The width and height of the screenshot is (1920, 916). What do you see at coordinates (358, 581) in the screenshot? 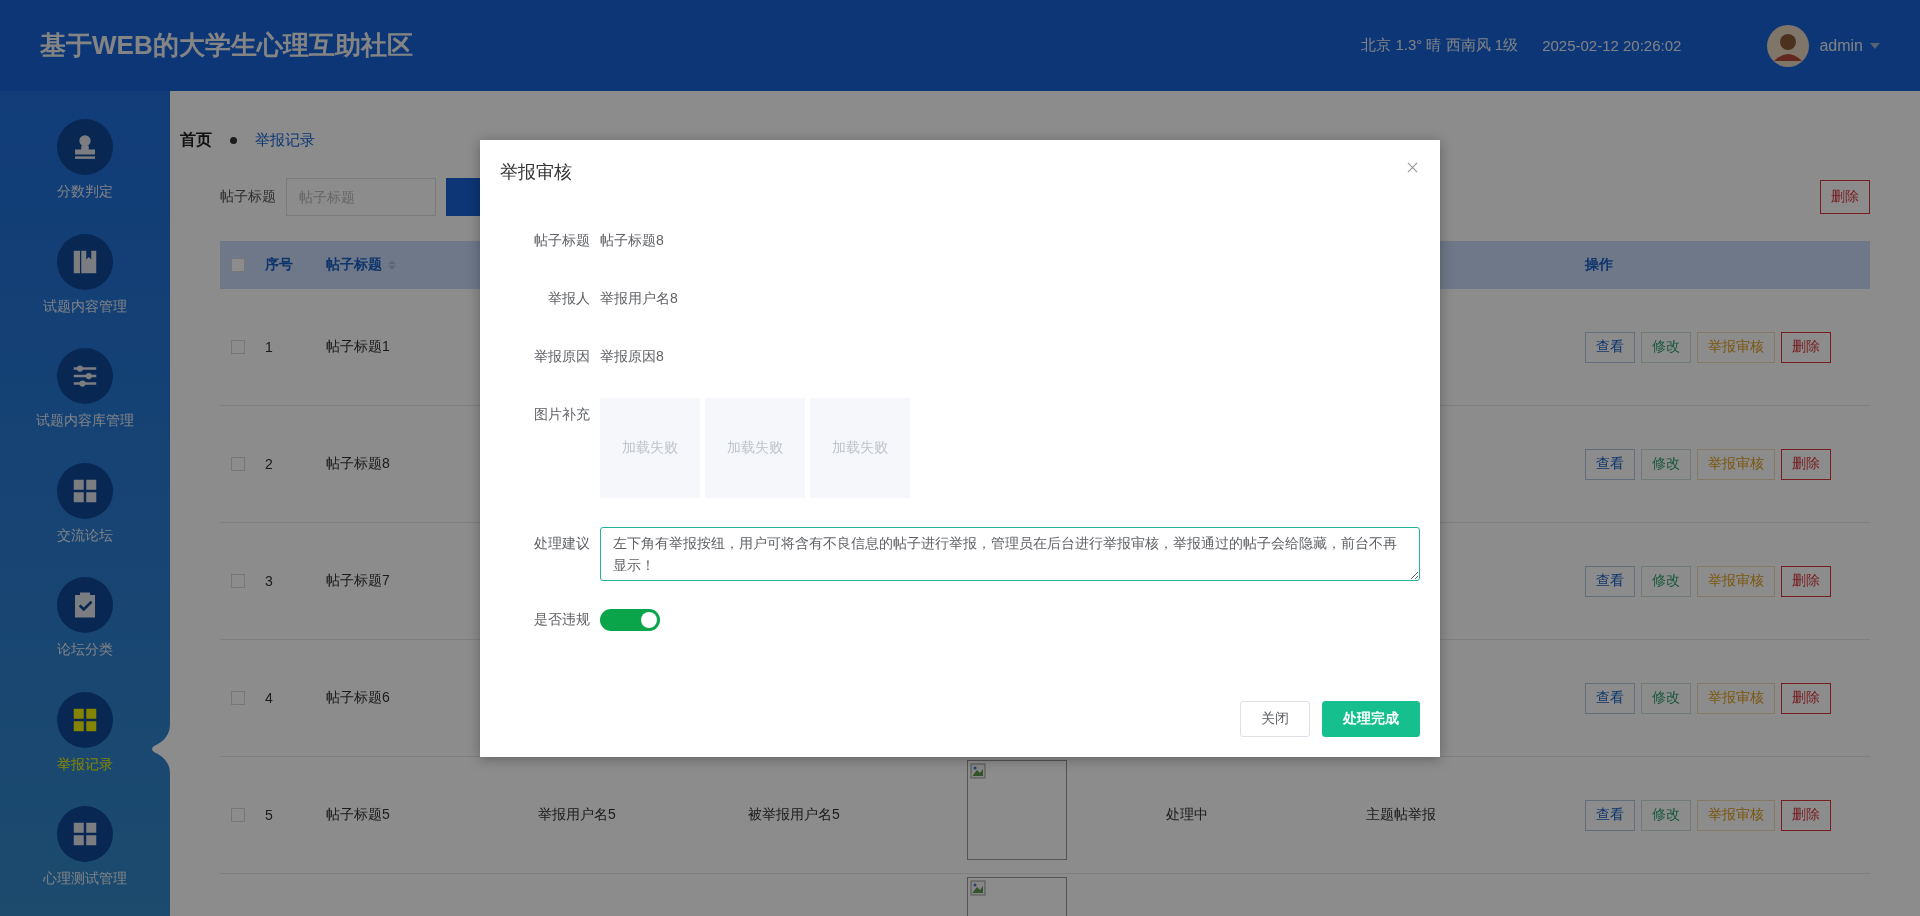
I see `table-cell: 帖子标题7` at bounding box center [358, 581].